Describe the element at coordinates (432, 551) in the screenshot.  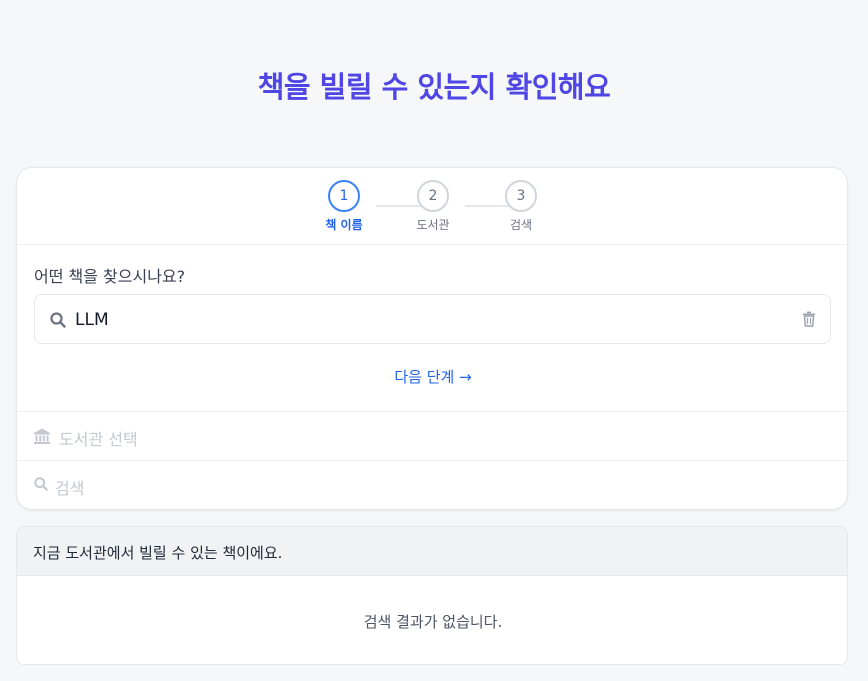
I see `results-header: 지금 도서관에서 빌릴 수 있는 책이에요.` at that location.